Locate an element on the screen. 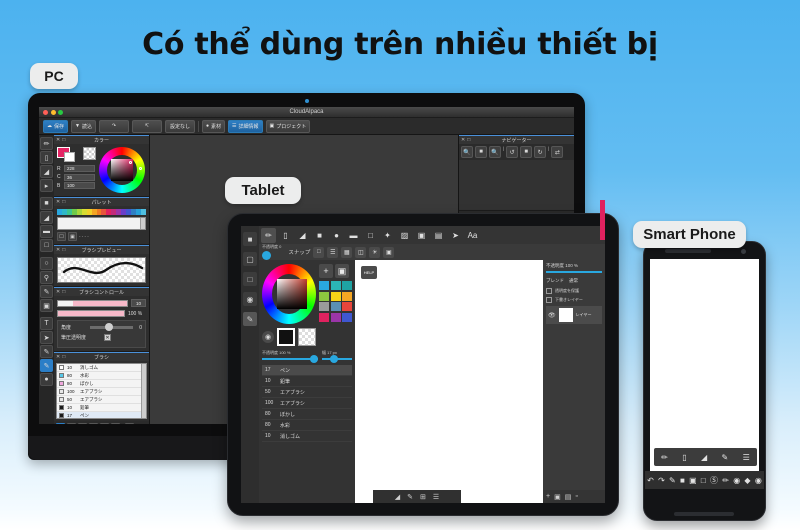 The image size is (800, 530). snap-symmetry-icon: ▣ is located at coordinates (389, 252).